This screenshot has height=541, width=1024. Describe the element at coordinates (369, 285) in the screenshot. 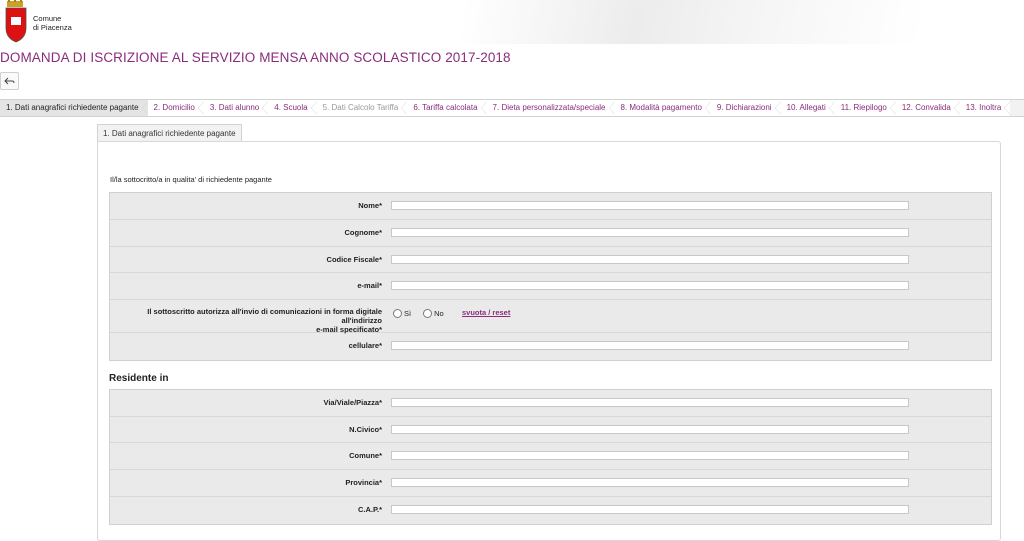

I see `email-label: e-mail*` at that location.